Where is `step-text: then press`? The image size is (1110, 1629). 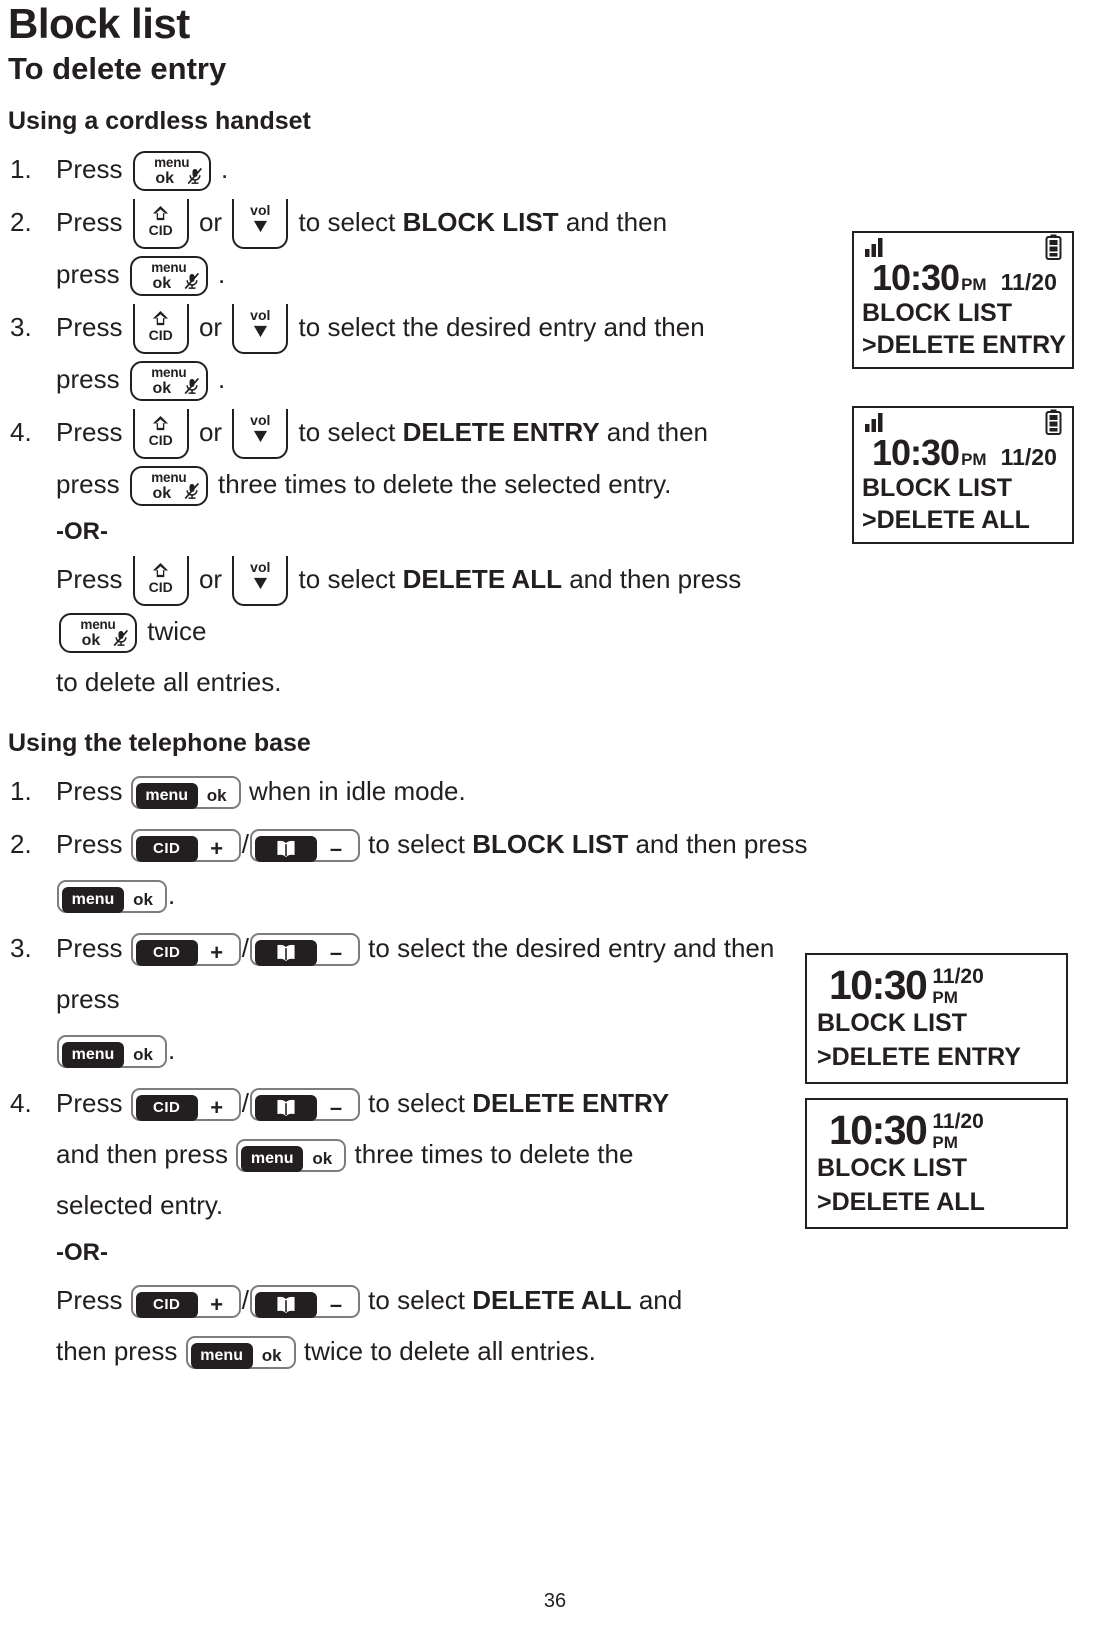 step-text: then press is located at coordinates (117, 1350).